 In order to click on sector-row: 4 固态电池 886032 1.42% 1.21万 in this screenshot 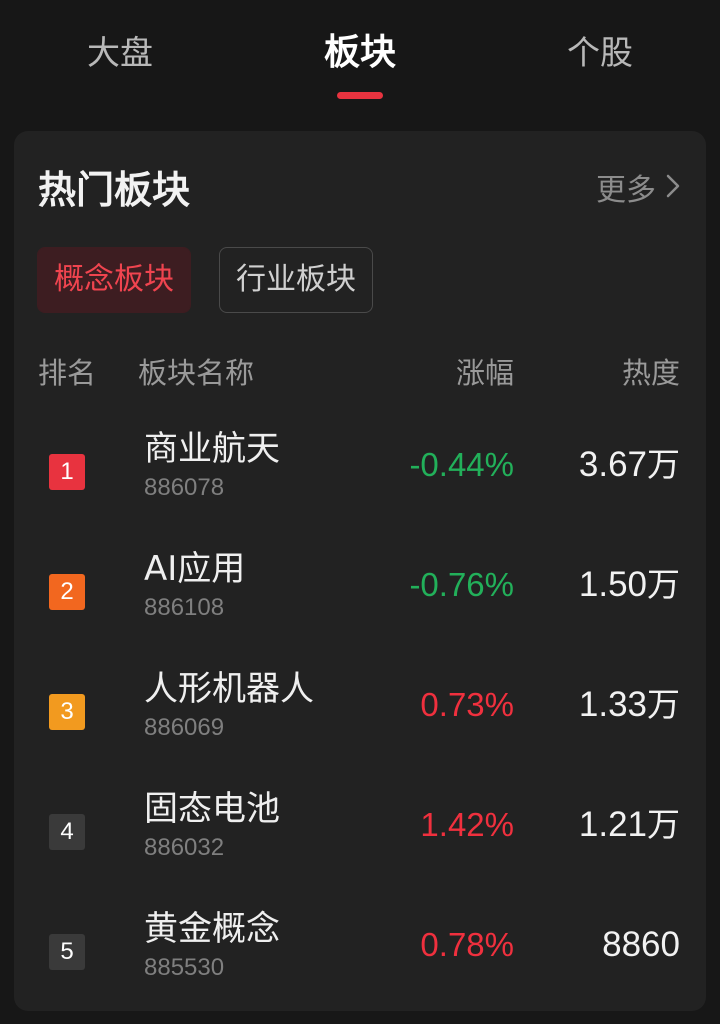, I will do `click(360, 847)`.